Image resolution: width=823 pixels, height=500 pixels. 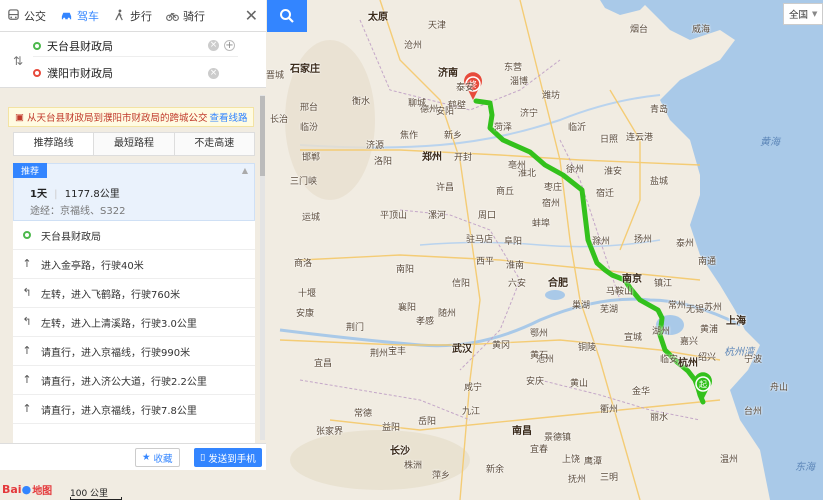 I want to click on collapse-icon: ▲, so click(x=245, y=170).